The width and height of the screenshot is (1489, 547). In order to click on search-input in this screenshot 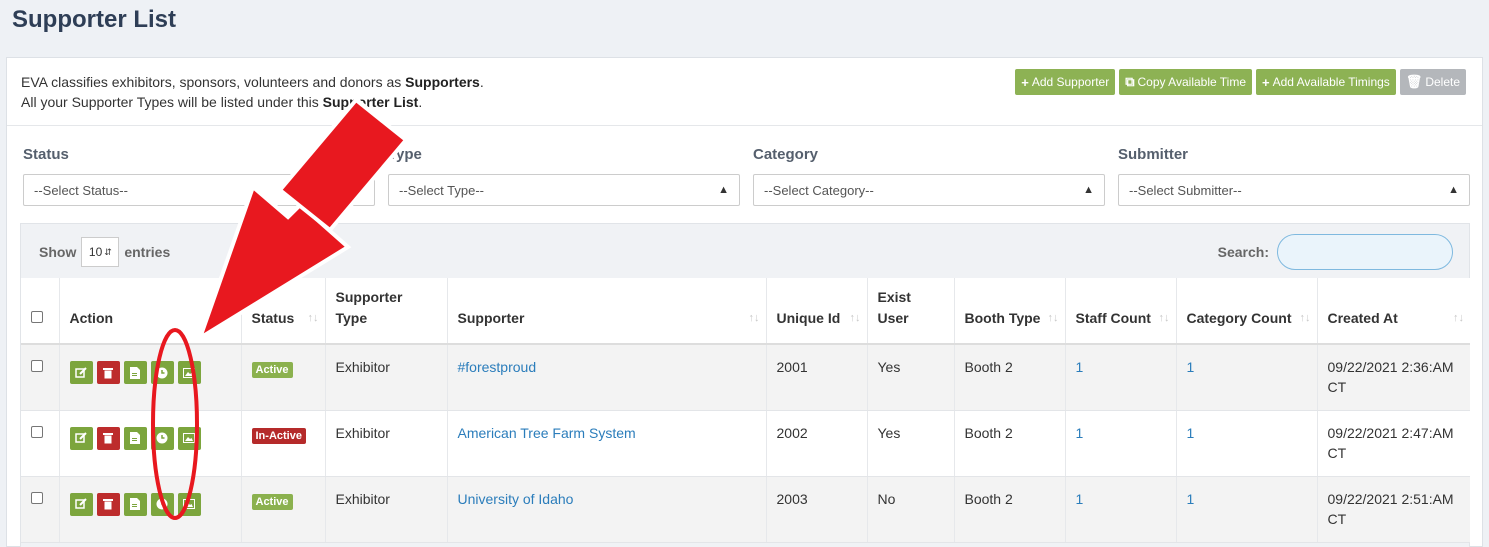, I will do `click(1365, 252)`.